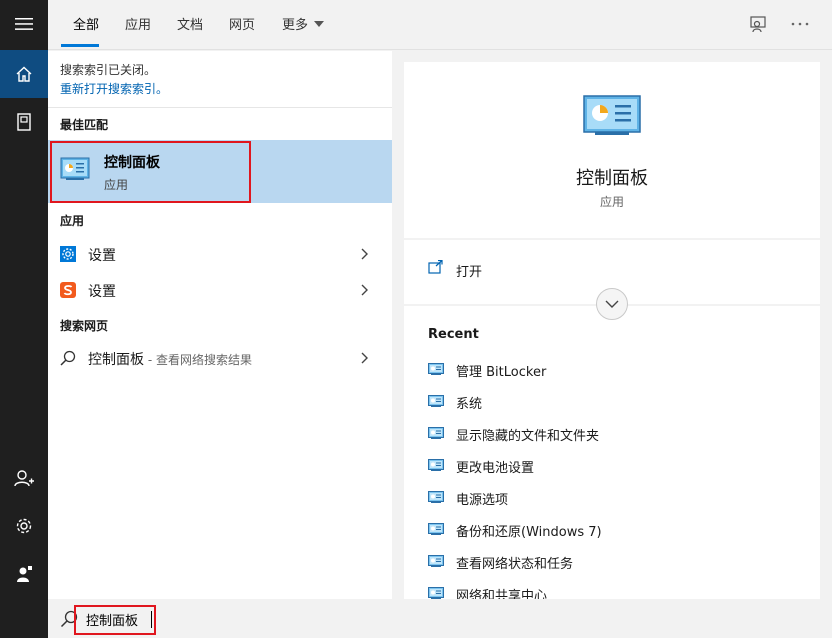 The height and width of the screenshot is (638, 832). Describe the element at coordinates (469, 272) in the screenshot. I see `open-label: 打开` at that location.